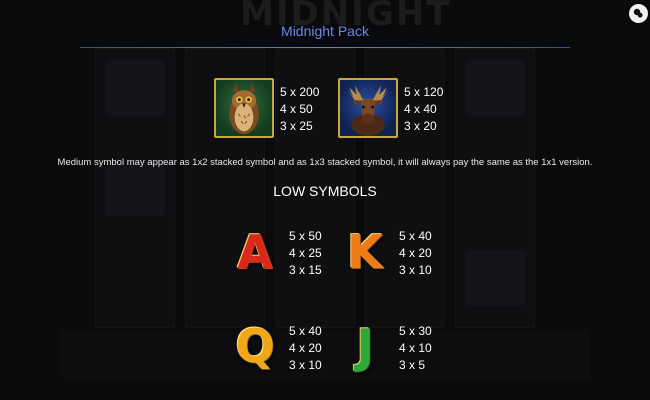 The width and height of the screenshot is (650, 400). Describe the element at coordinates (296, 126) in the screenshot. I see `payout-3: 3 x 25` at that location.